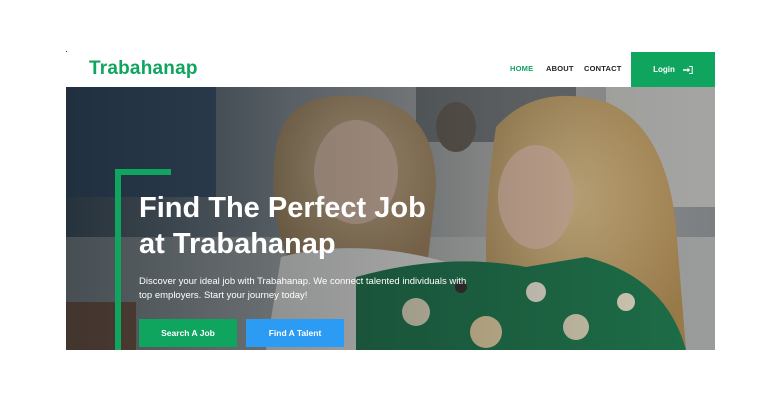  What do you see at coordinates (521, 68) in the screenshot?
I see `nav-home: HOME` at bounding box center [521, 68].